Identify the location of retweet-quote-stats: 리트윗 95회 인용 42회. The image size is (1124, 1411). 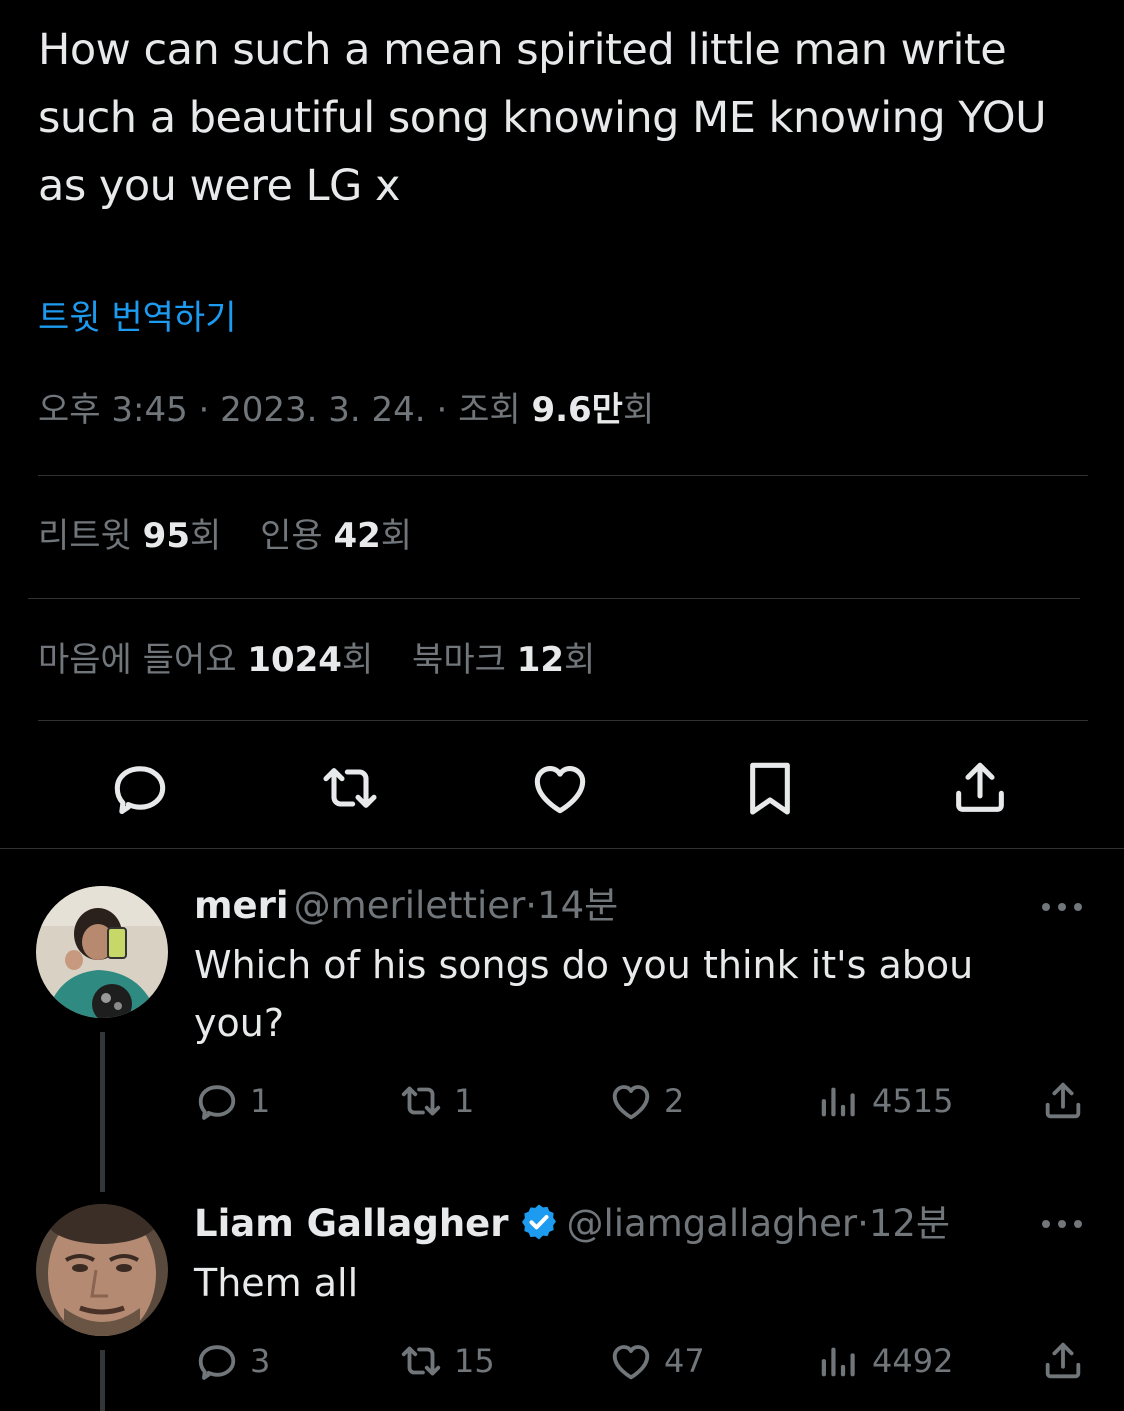
(225, 536).